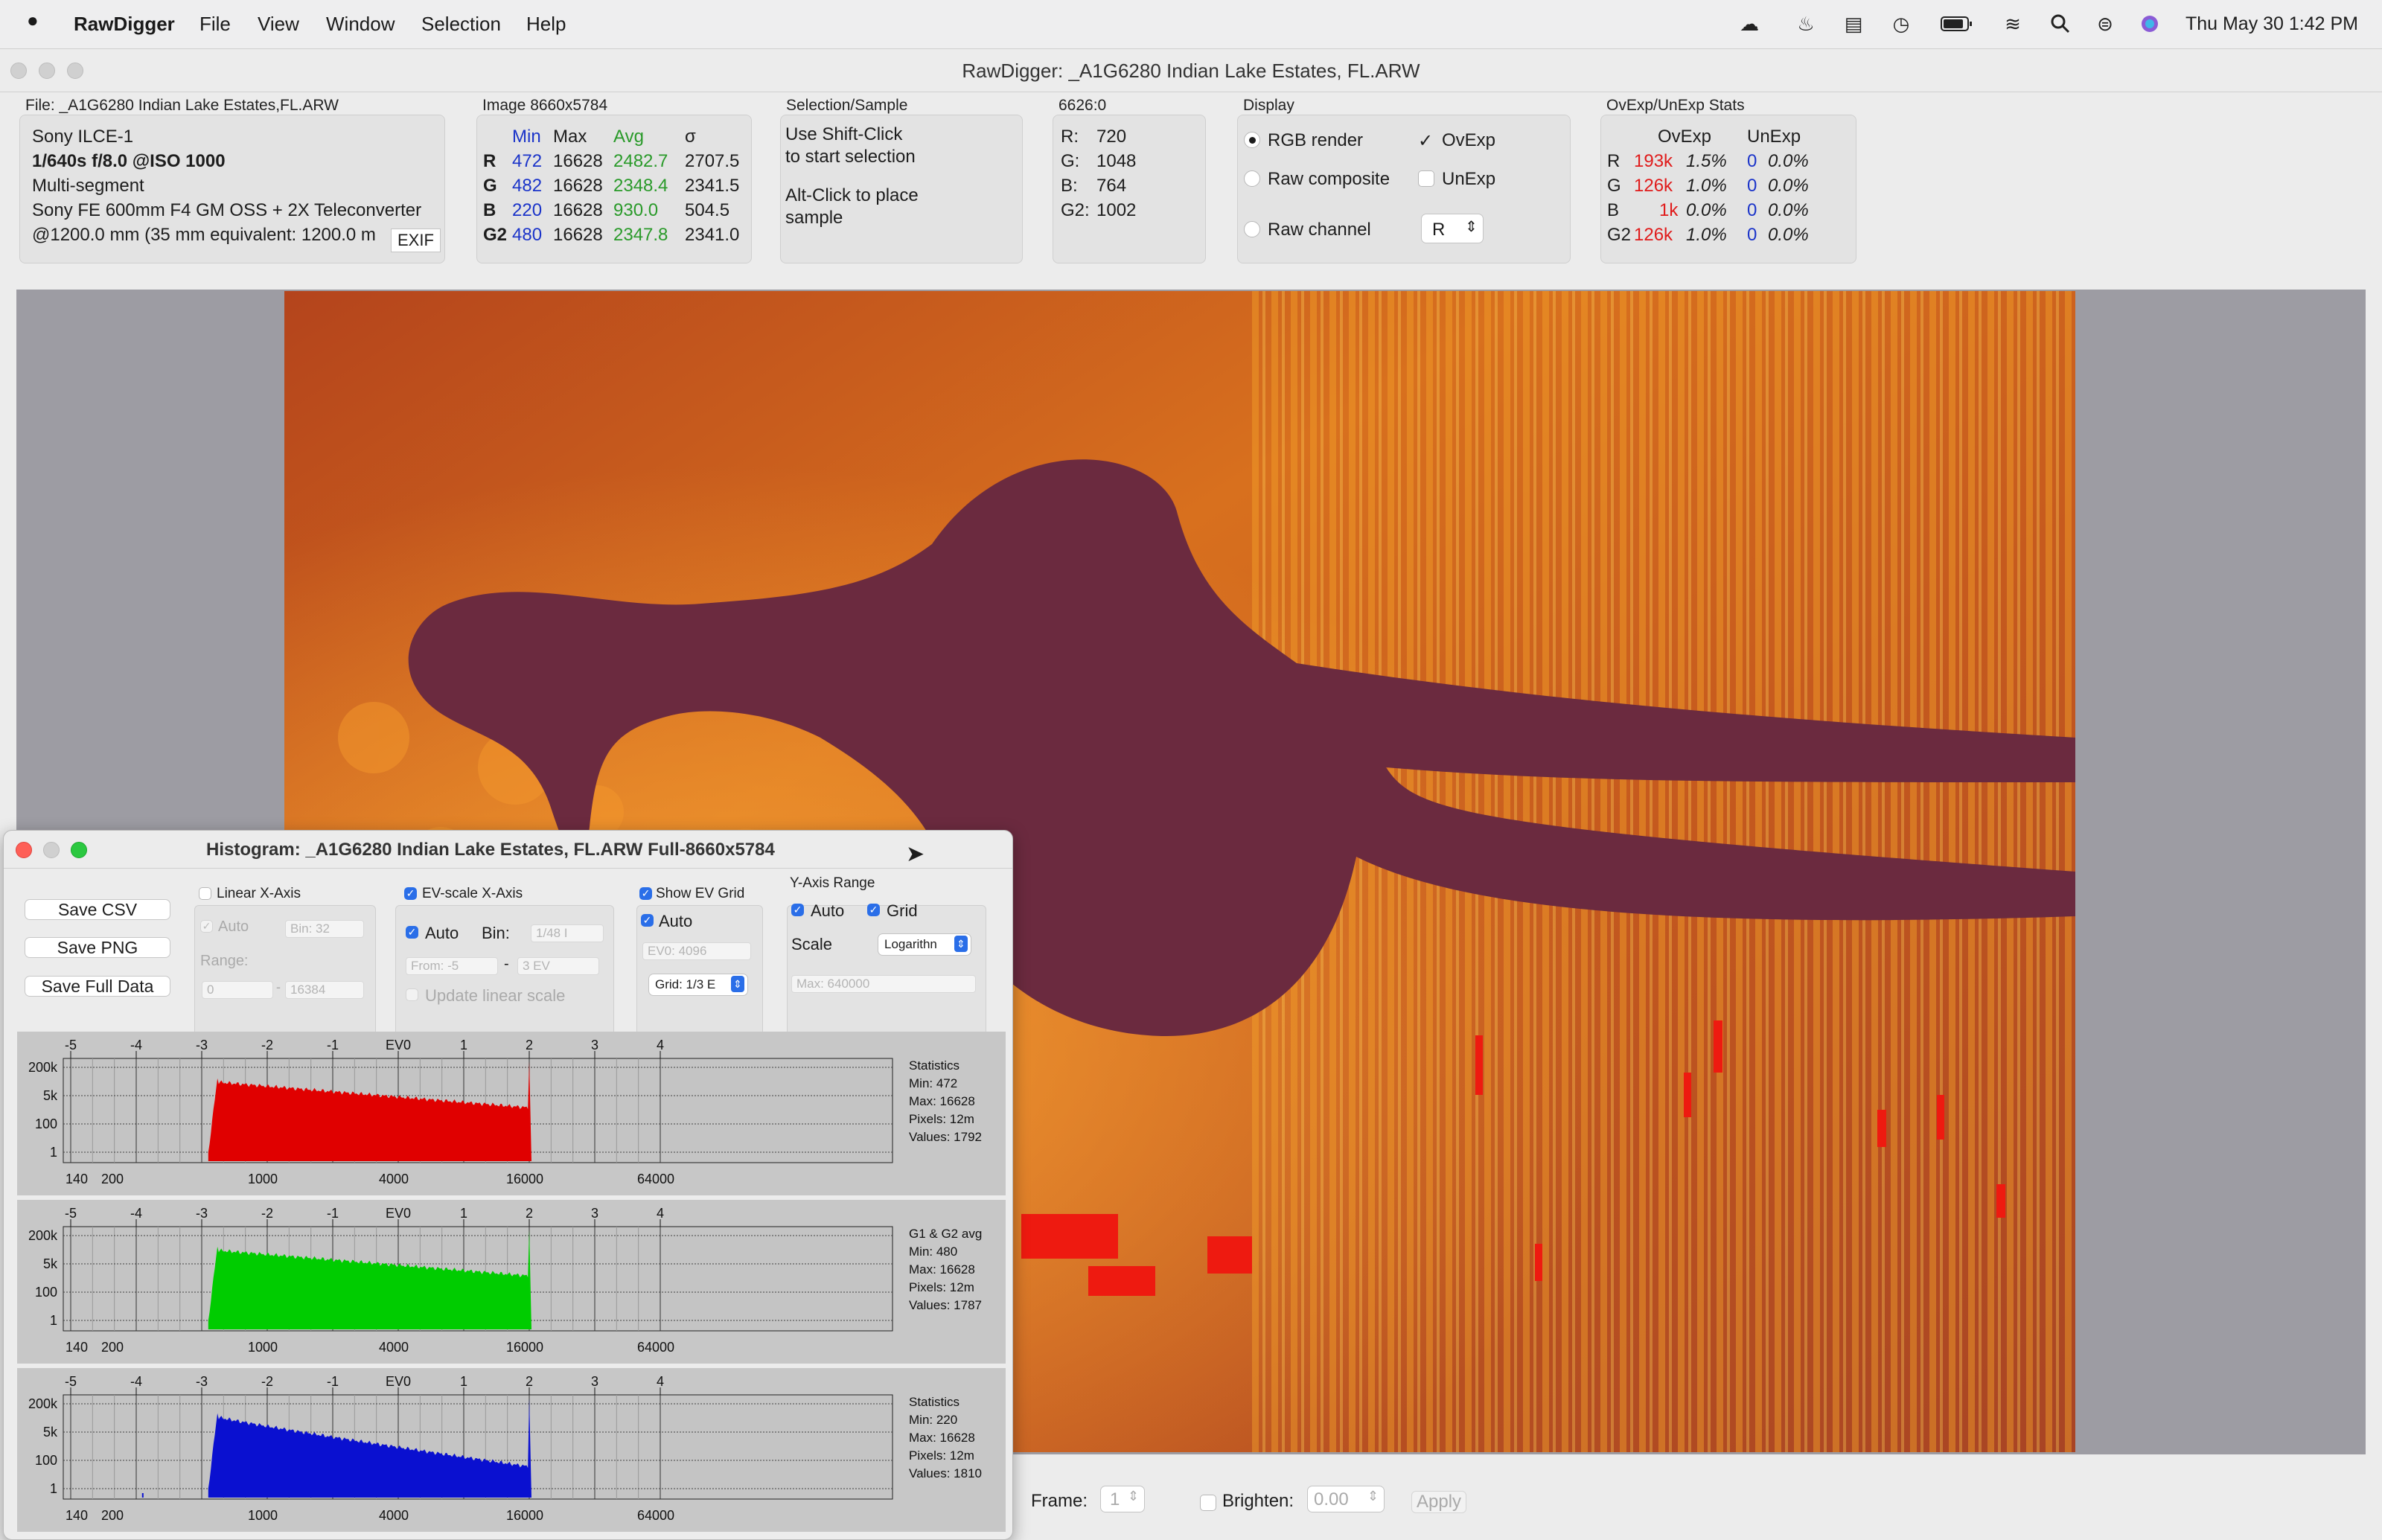 This screenshot has width=2382, height=1540. Describe the element at coordinates (628, 137) in the screenshot. I see `col-avg-header: Avg` at that location.